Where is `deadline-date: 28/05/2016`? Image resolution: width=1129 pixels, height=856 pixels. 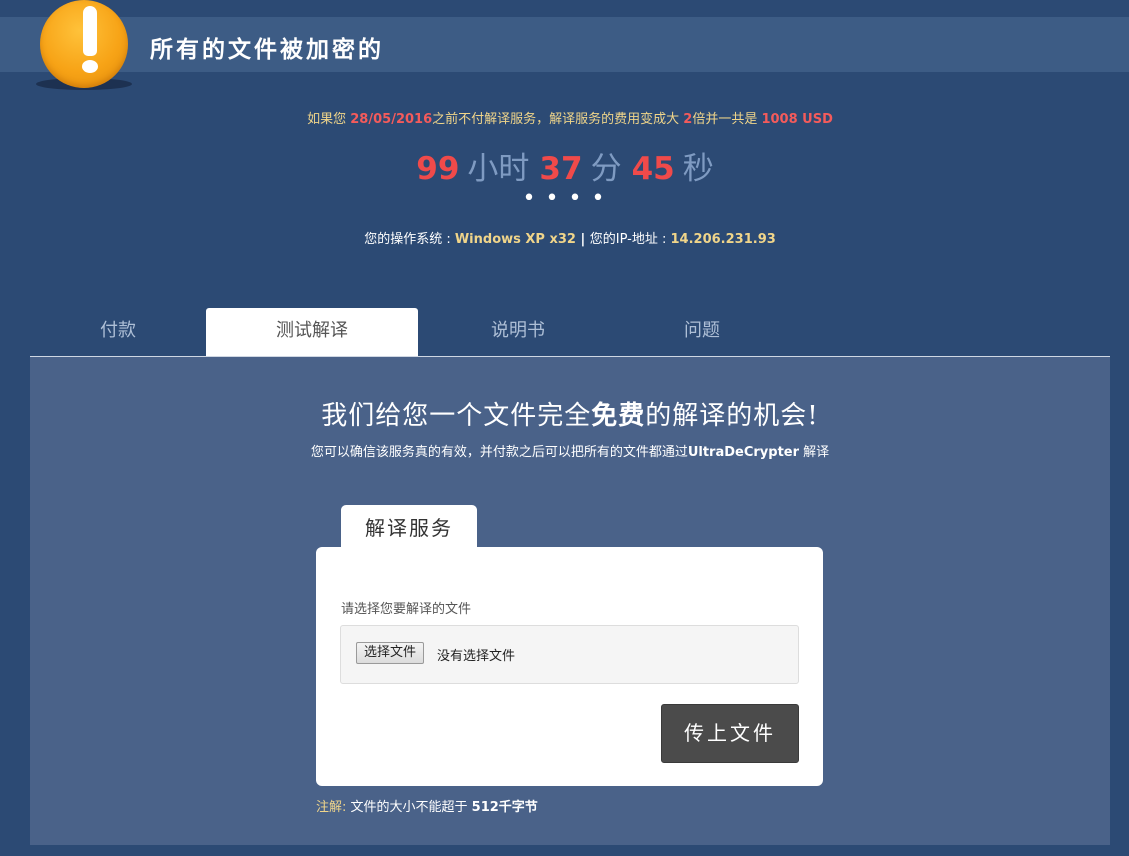 deadline-date: 28/05/2016 is located at coordinates (391, 119).